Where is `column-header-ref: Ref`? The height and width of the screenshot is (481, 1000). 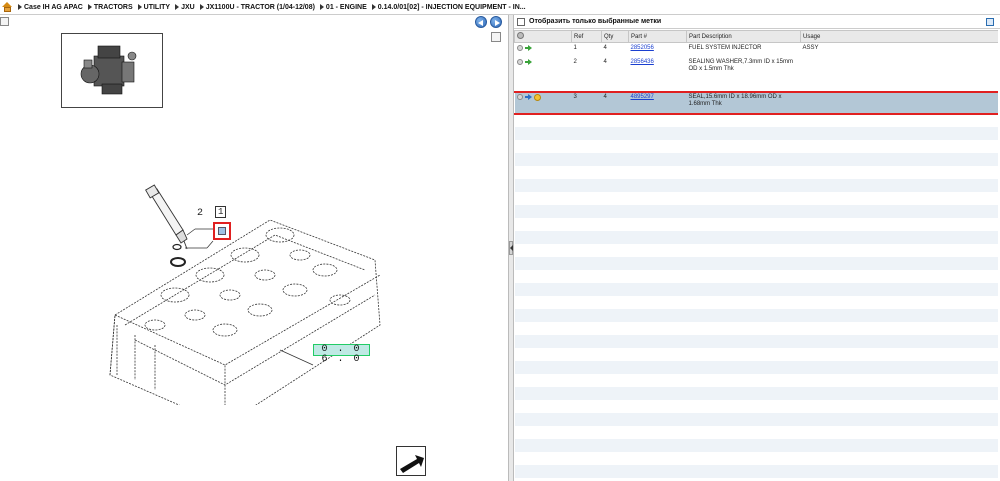 column-header-ref: Ref is located at coordinates (586, 36).